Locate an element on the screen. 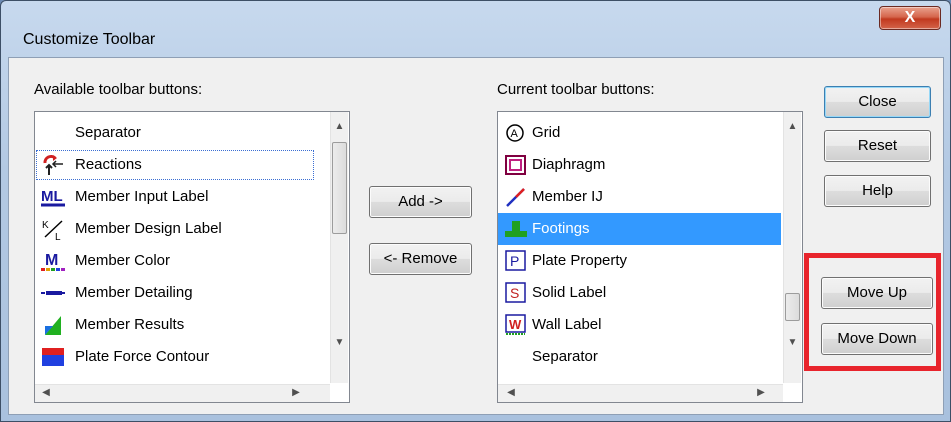  svg-text: A is located at coordinates (515, 134).